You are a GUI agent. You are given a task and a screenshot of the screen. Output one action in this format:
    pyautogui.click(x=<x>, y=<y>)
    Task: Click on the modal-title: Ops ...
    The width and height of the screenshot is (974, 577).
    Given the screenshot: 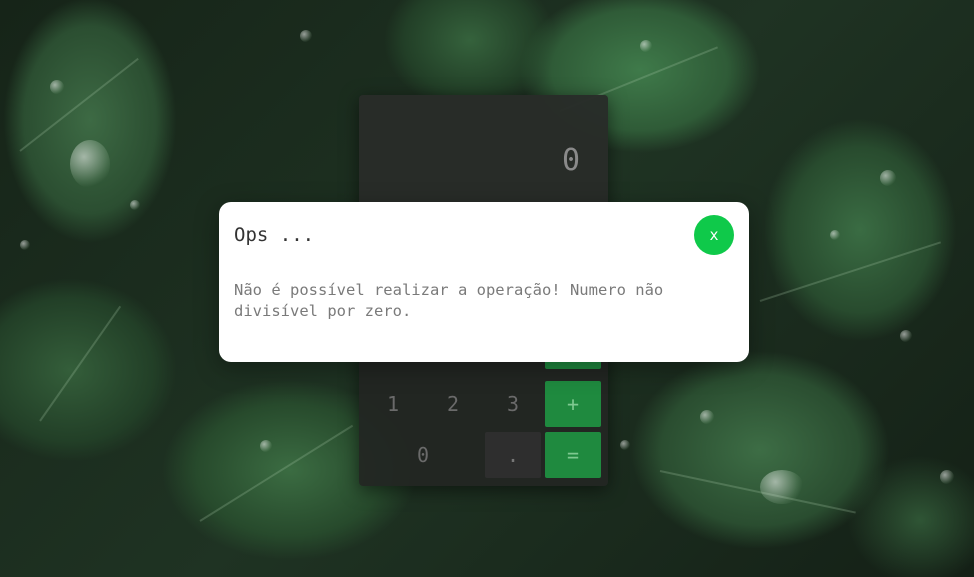 What is the action you would take?
    pyautogui.click(x=274, y=235)
    